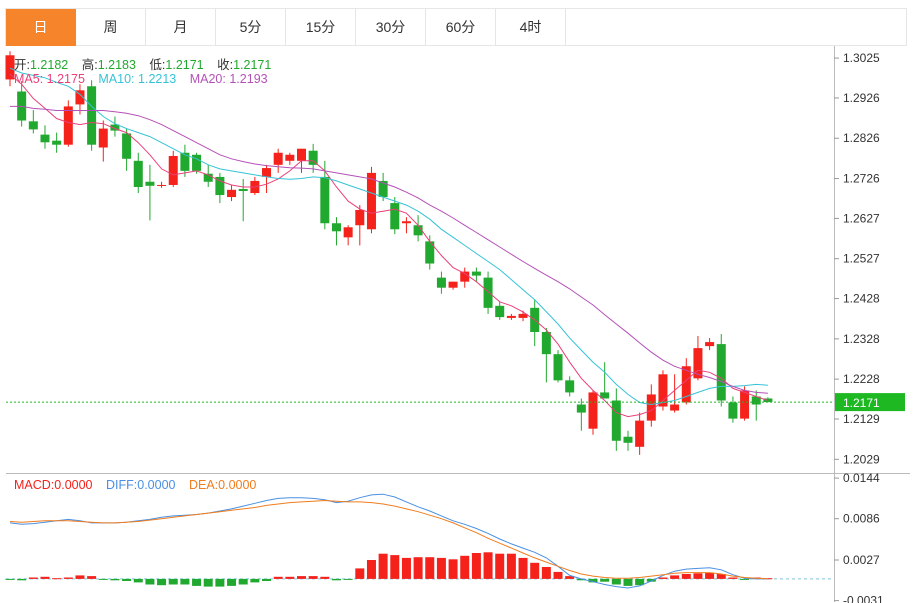  What do you see at coordinates (861, 419) in the screenshot?
I see `y-tick-label: 1.2129` at bounding box center [861, 419].